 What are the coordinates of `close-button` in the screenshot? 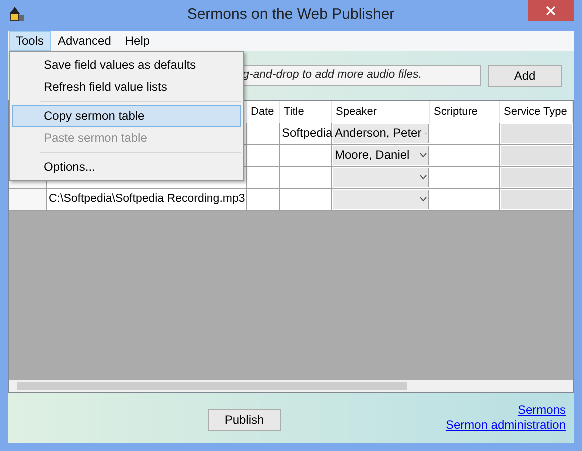 It's located at (551, 10).